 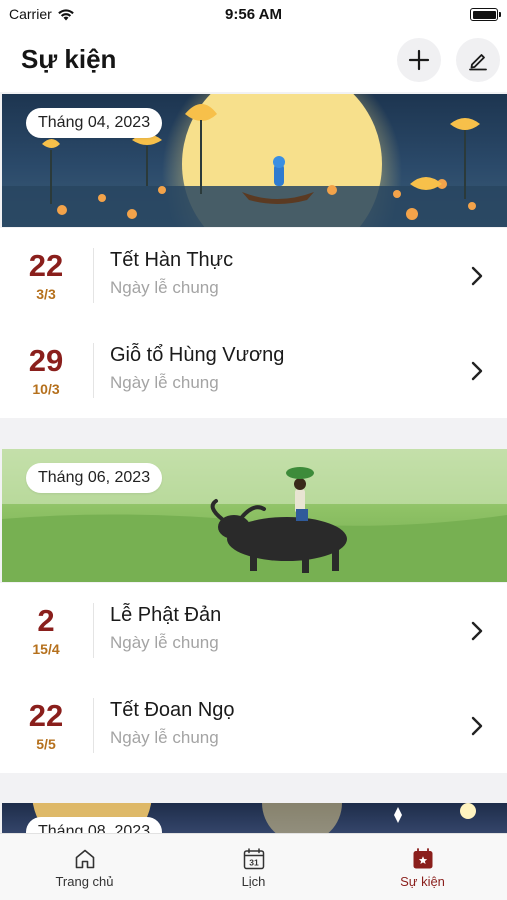 I want to click on month-label: Tháng 06, 2023, so click(x=94, y=478).